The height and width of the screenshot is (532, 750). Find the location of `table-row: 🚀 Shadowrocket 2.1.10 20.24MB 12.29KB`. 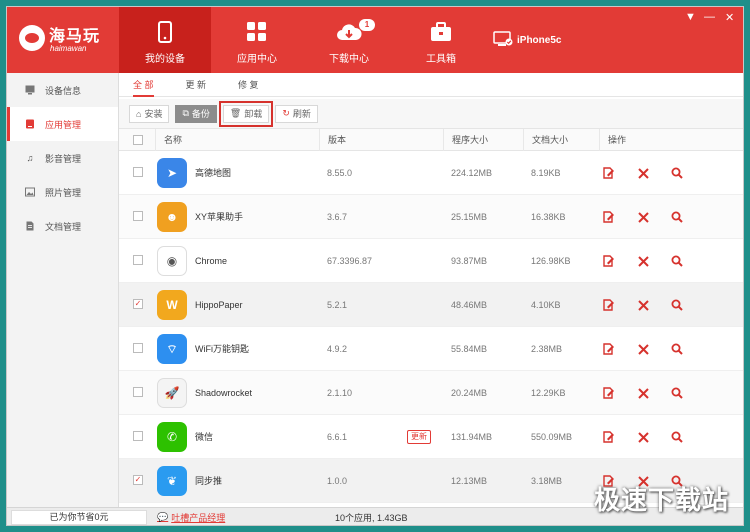

table-row: 🚀 Shadowrocket 2.1.10 20.24MB 12.29KB is located at coordinates (431, 393).